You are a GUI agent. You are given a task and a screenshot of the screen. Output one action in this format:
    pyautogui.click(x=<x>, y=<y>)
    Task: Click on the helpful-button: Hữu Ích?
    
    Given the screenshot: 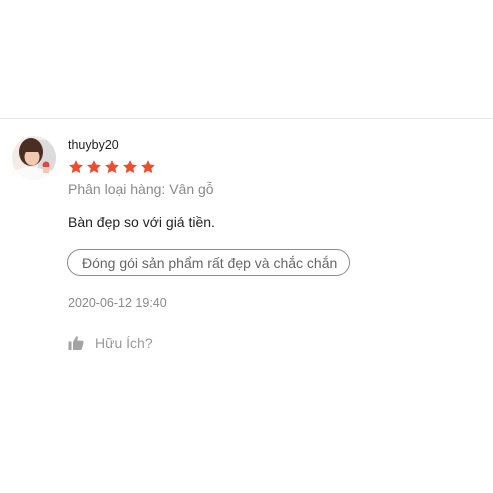 What is the action you would take?
    pyautogui.click(x=110, y=343)
    